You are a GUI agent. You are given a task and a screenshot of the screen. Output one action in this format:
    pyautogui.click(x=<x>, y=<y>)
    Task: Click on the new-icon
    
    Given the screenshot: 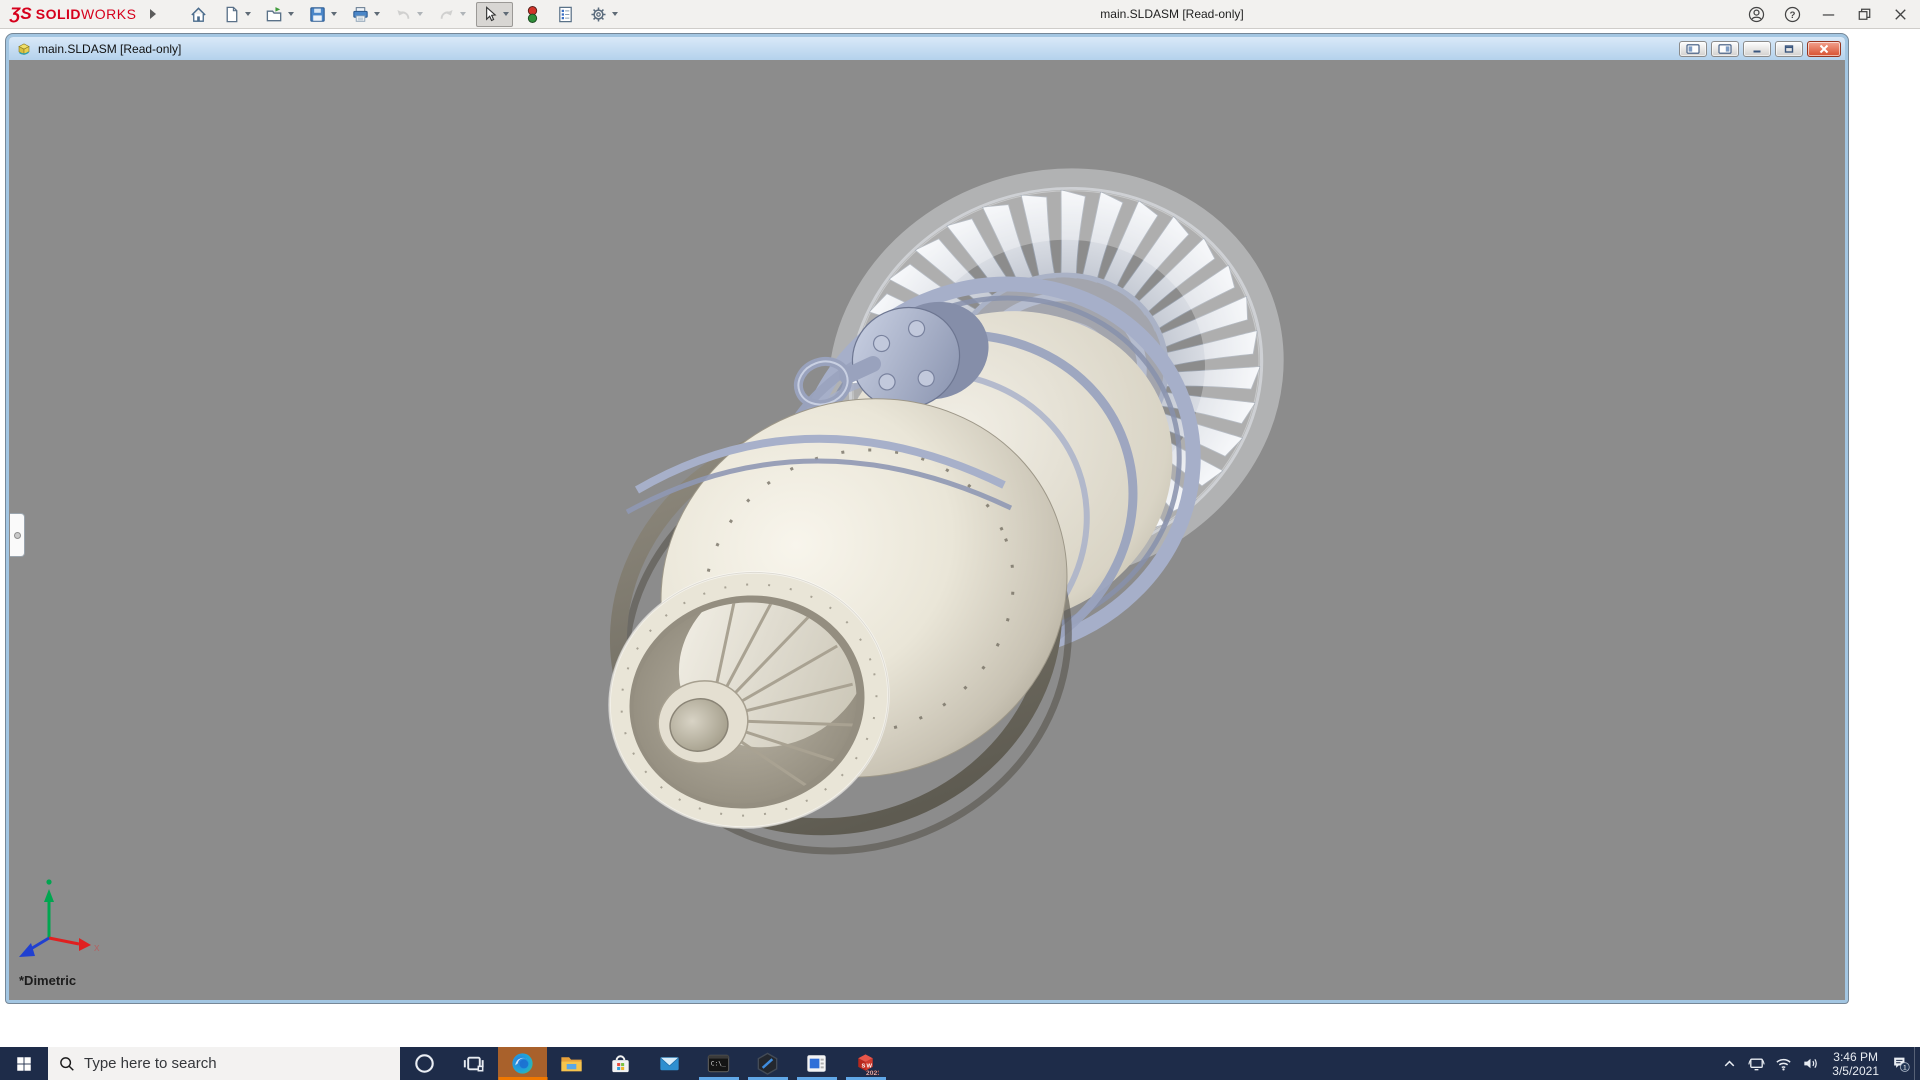 What is the action you would take?
    pyautogui.click(x=231, y=14)
    